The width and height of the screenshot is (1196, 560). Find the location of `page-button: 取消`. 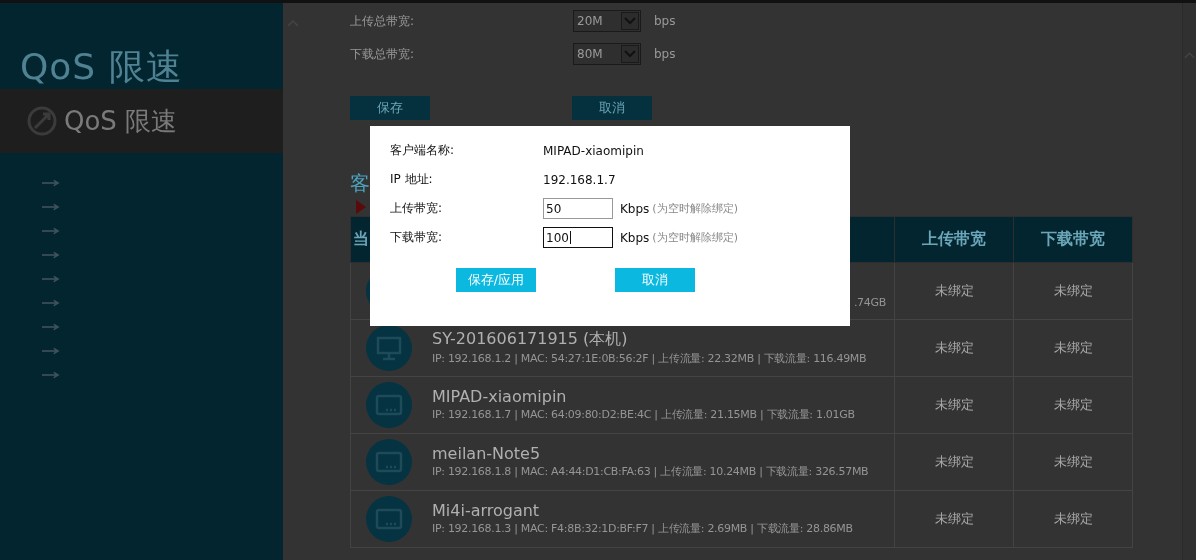

page-button: 取消 is located at coordinates (612, 108).